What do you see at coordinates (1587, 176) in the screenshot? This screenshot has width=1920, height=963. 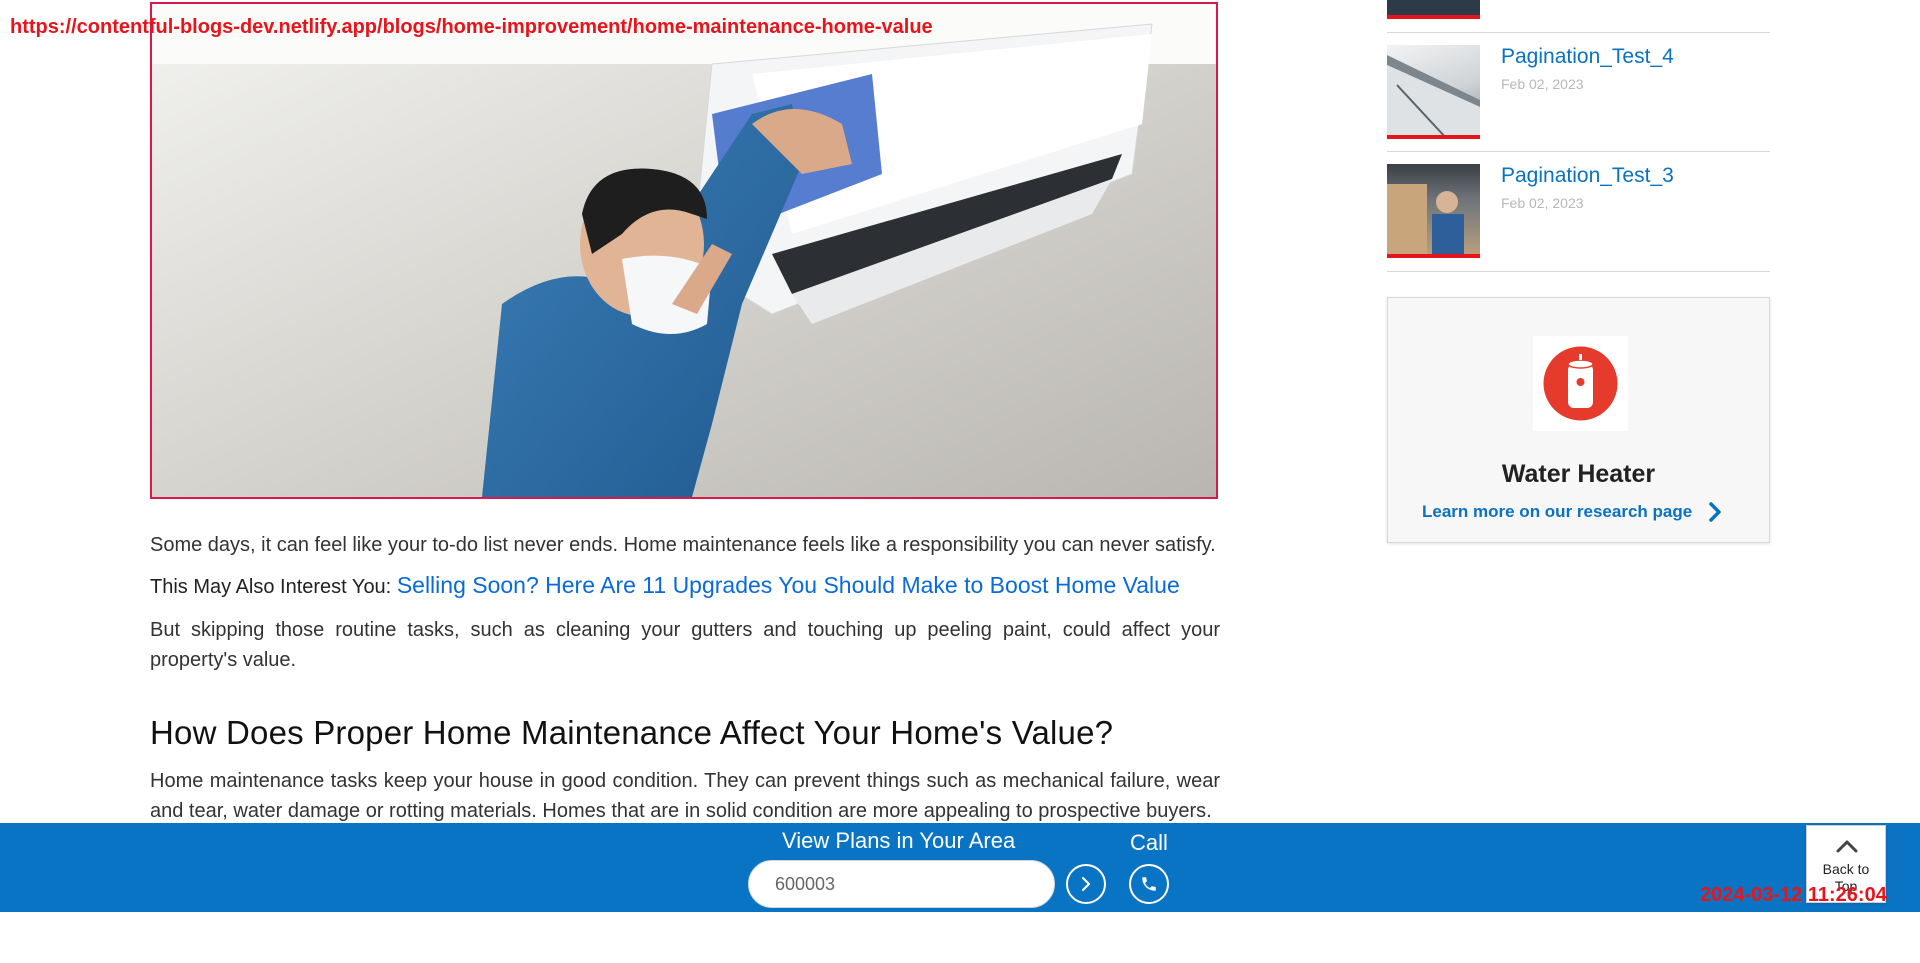 I see `sidebar-post-2-title: Pagination_Test_3` at bounding box center [1587, 176].